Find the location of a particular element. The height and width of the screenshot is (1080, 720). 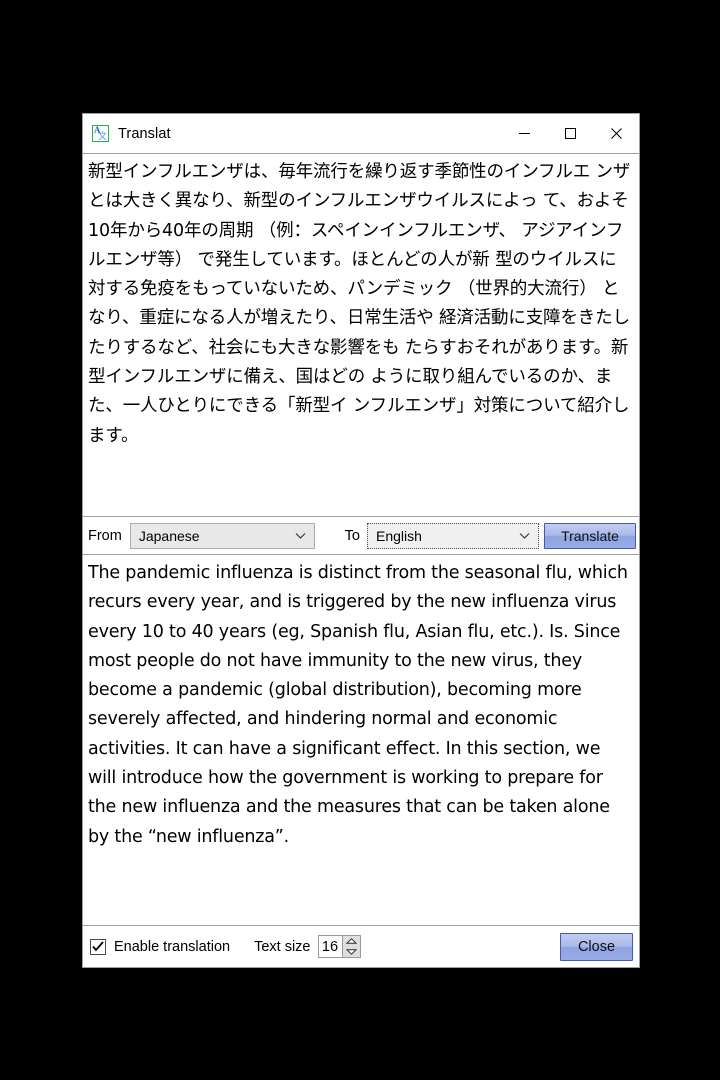

minimize-button is located at coordinates (524, 133).